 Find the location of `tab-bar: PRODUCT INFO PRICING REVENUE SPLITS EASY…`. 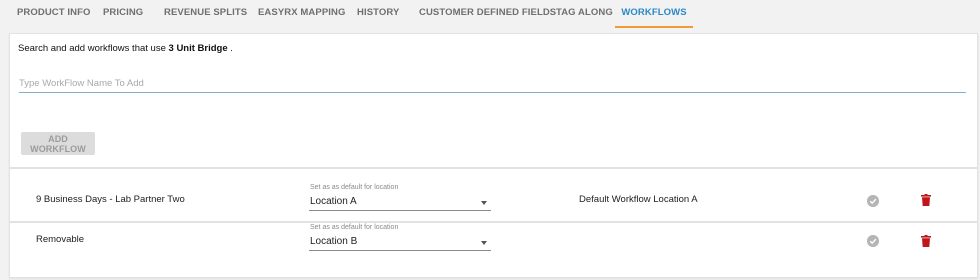

tab-bar: PRODUCT INFO PRICING REVENUE SPLITS EASY… is located at coordinates (490, 14).